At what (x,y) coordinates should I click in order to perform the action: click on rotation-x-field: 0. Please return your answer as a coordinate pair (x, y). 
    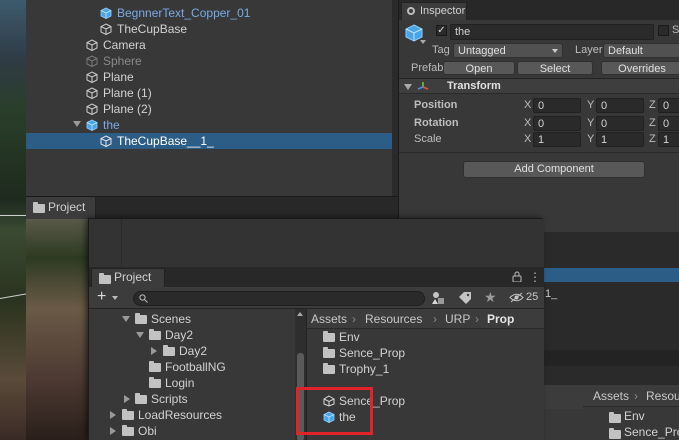
    Looking at the image, I should click on (557, 123).